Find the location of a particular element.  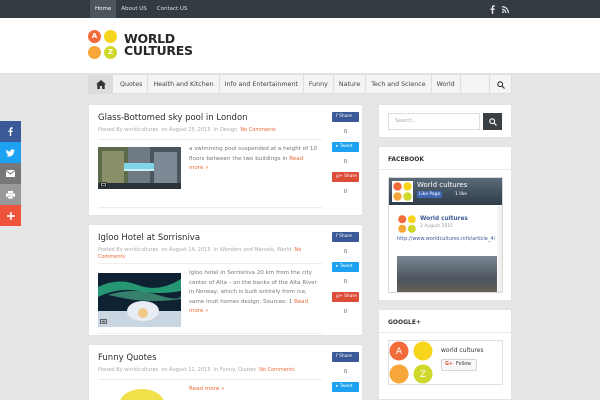

nav-item-tech-science: Tech and Science is located at coordinates (399, 84).